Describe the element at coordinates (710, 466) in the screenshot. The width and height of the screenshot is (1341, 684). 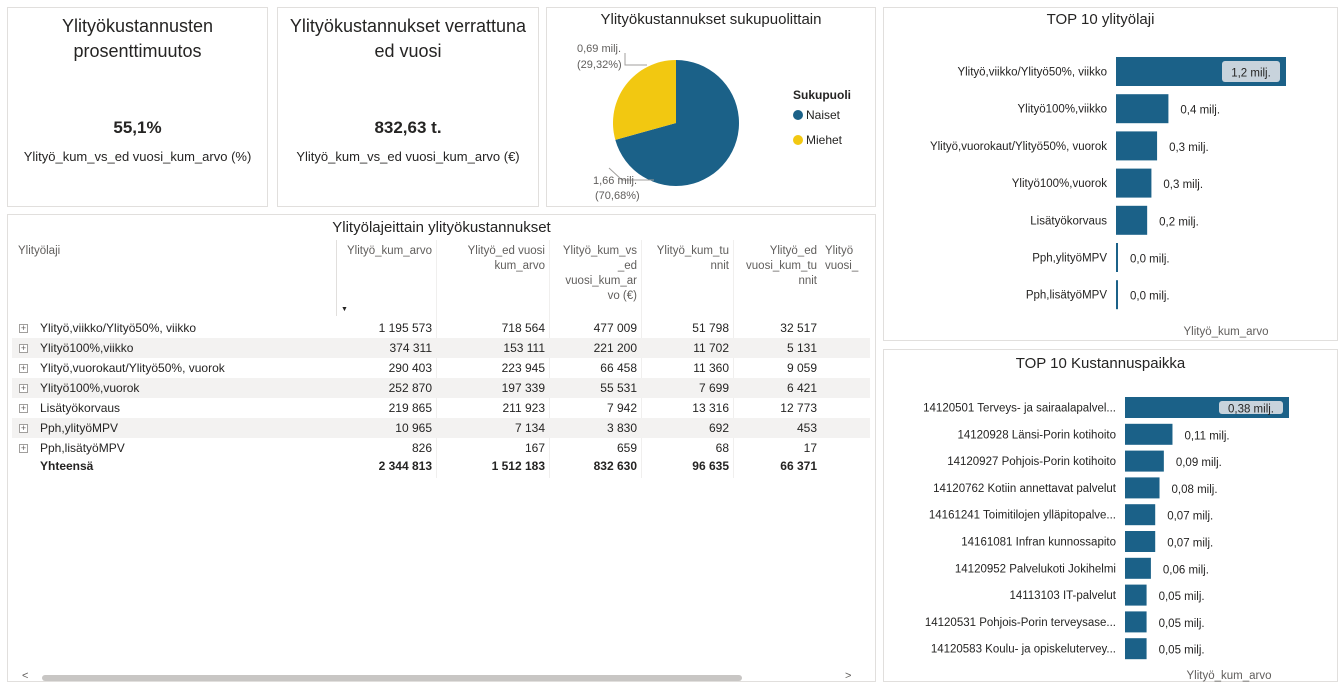
I see `table-total-cell: 96 635` at that location.